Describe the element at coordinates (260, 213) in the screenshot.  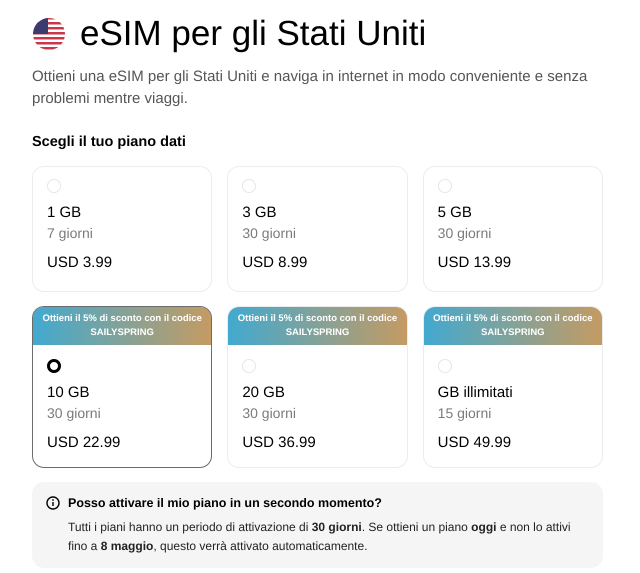
I see `plan-size: 3 GB` at that location.